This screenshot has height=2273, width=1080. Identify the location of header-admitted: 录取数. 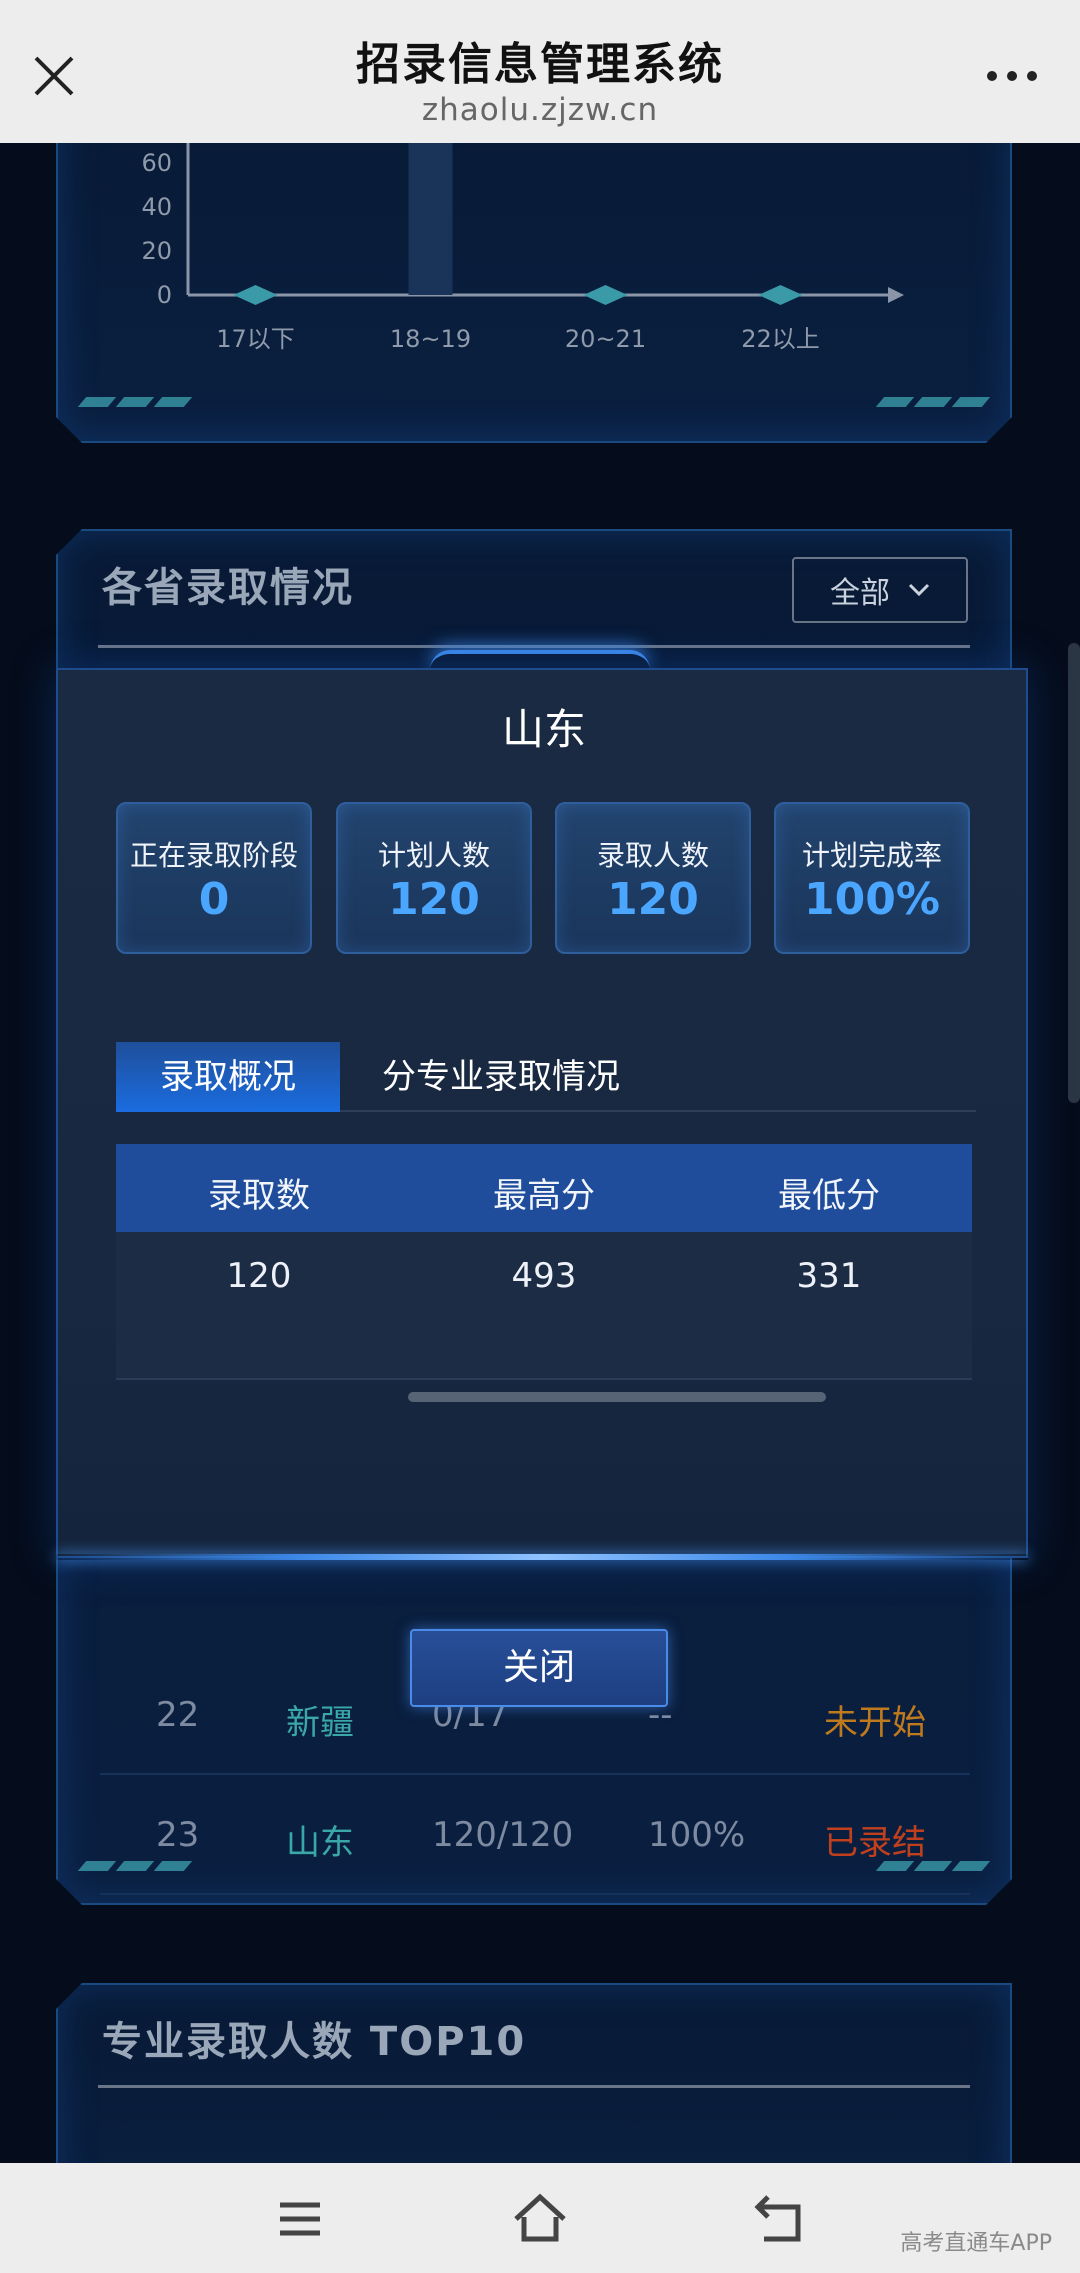
(259, 1196).